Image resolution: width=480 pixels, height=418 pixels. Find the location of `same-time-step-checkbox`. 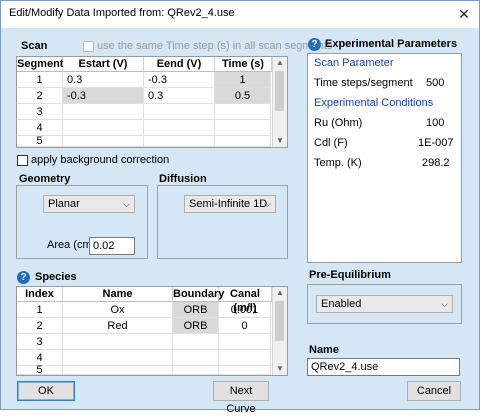

same-time-step-checkbox is located at coordinates (88, 46).